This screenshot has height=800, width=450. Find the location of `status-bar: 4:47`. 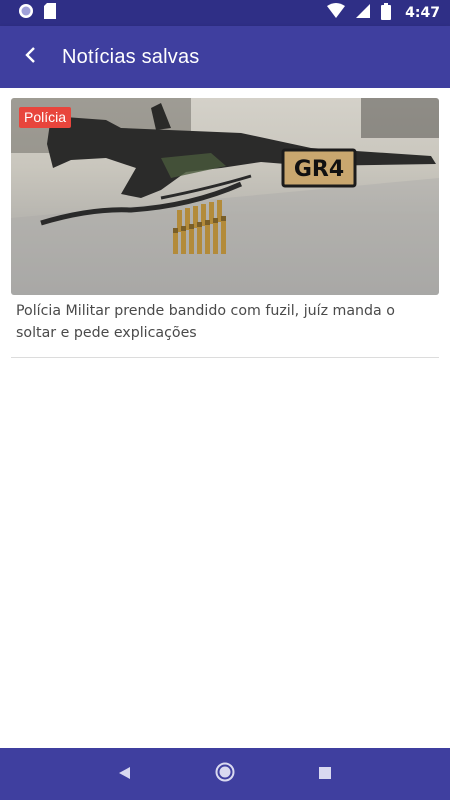

status-bar: 4:47 is located at coordinates (225, 13).